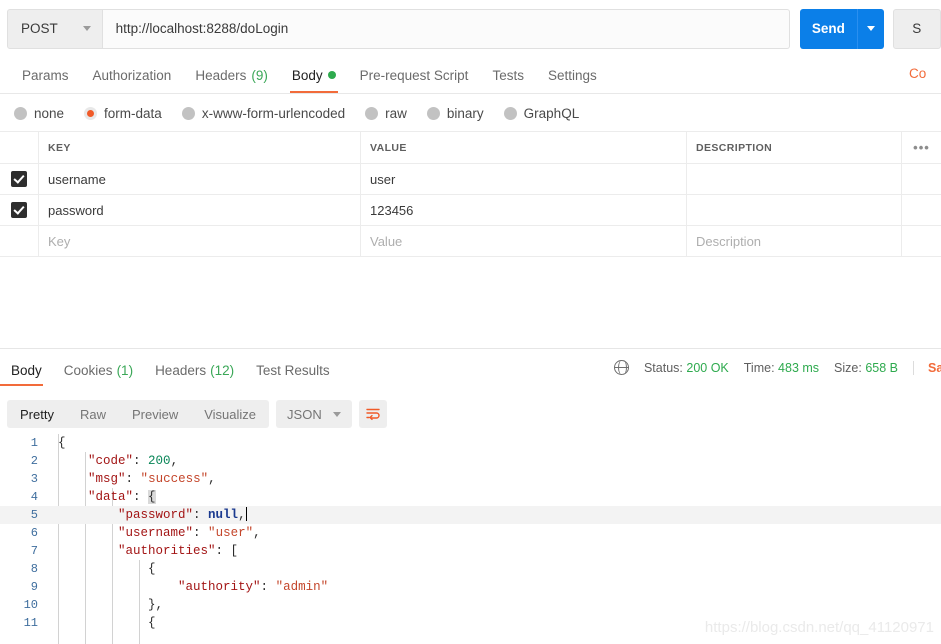  What do you see at coordinates (523, 241) in the screenshot?
I see `empty-row-value-input: Value` at bounding box center [523, 241].